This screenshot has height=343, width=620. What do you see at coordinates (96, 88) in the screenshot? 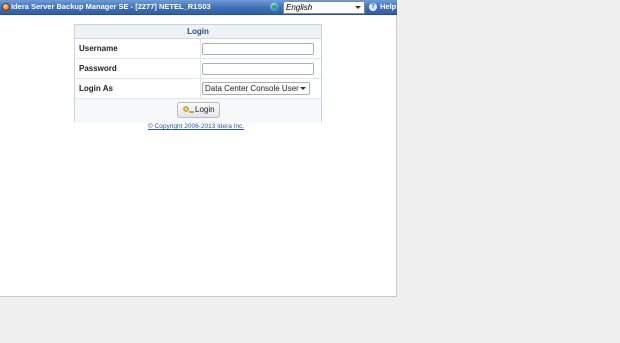
I see `login-as-label: Login As` at bounding box center [96, 88].